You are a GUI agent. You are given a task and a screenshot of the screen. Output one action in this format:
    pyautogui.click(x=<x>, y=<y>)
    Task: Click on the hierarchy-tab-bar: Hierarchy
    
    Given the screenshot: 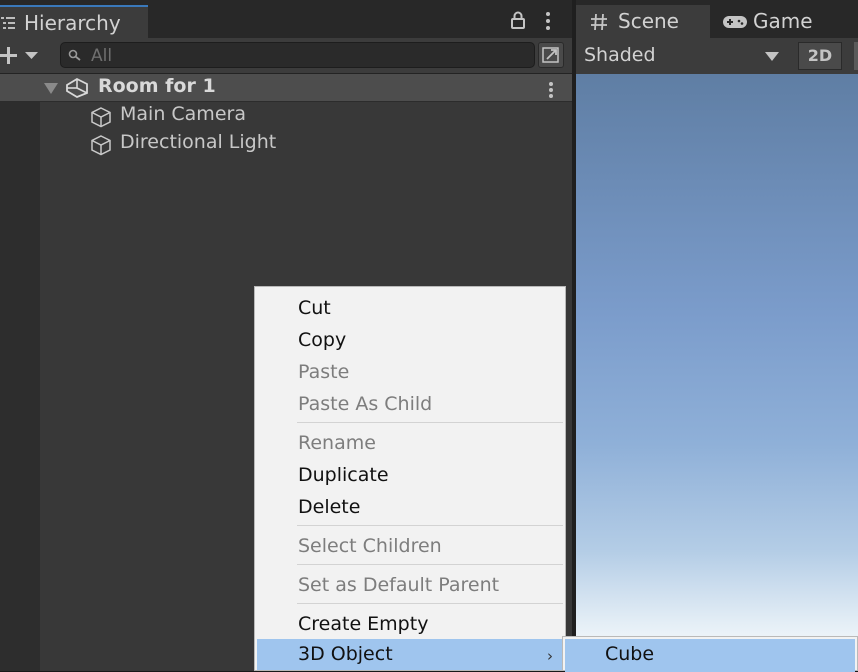 What is the action you would take?
    pyautogui.click(x=286, y=19)
    